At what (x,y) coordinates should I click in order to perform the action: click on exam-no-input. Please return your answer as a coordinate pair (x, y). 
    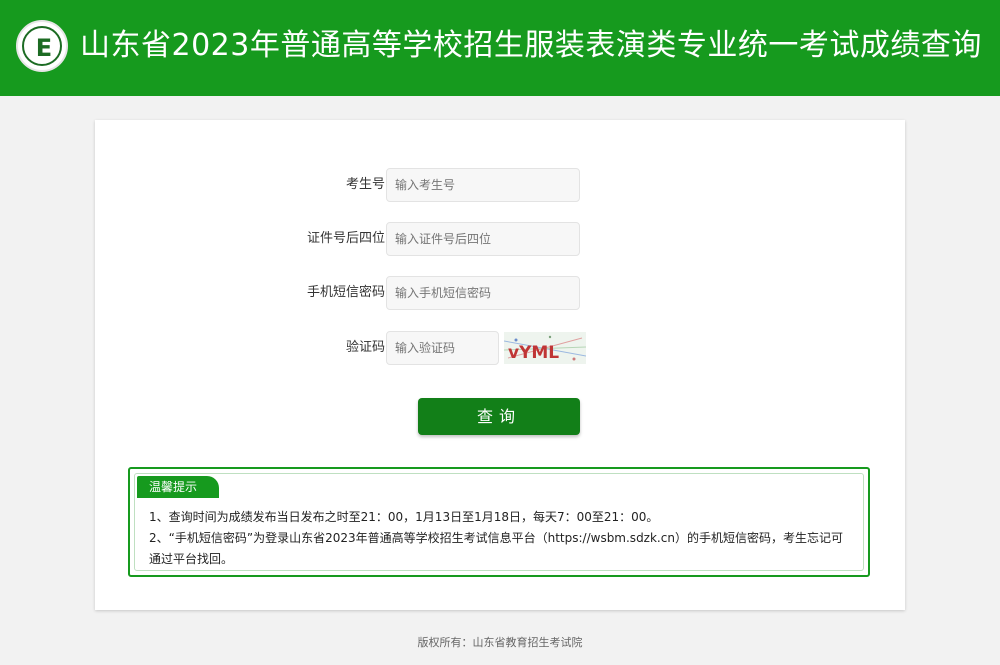
    Looking at the image, I should click on (483, 185).